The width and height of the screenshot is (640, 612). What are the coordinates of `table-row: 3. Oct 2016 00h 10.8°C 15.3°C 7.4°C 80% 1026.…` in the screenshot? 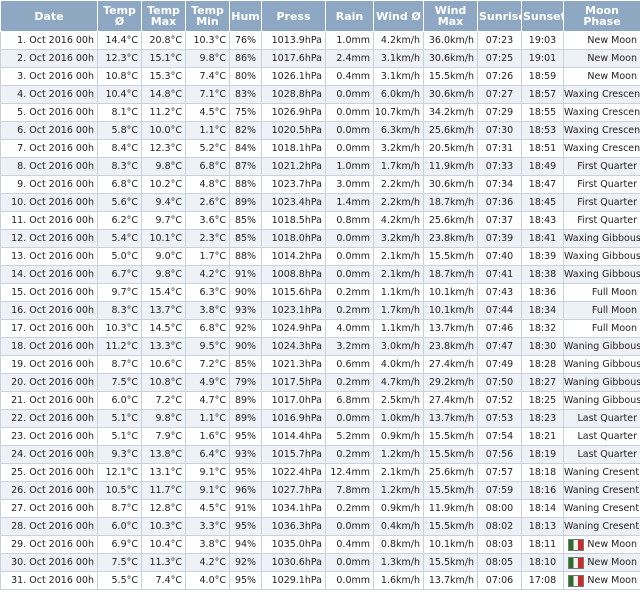 It's located at (320, 76).